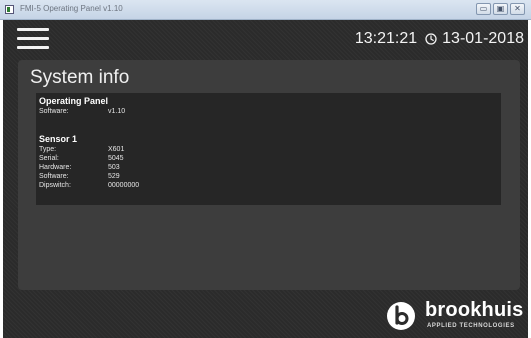 This screenshot has height=338, width=531. I want to click on clock-icon, so click(431, 39).